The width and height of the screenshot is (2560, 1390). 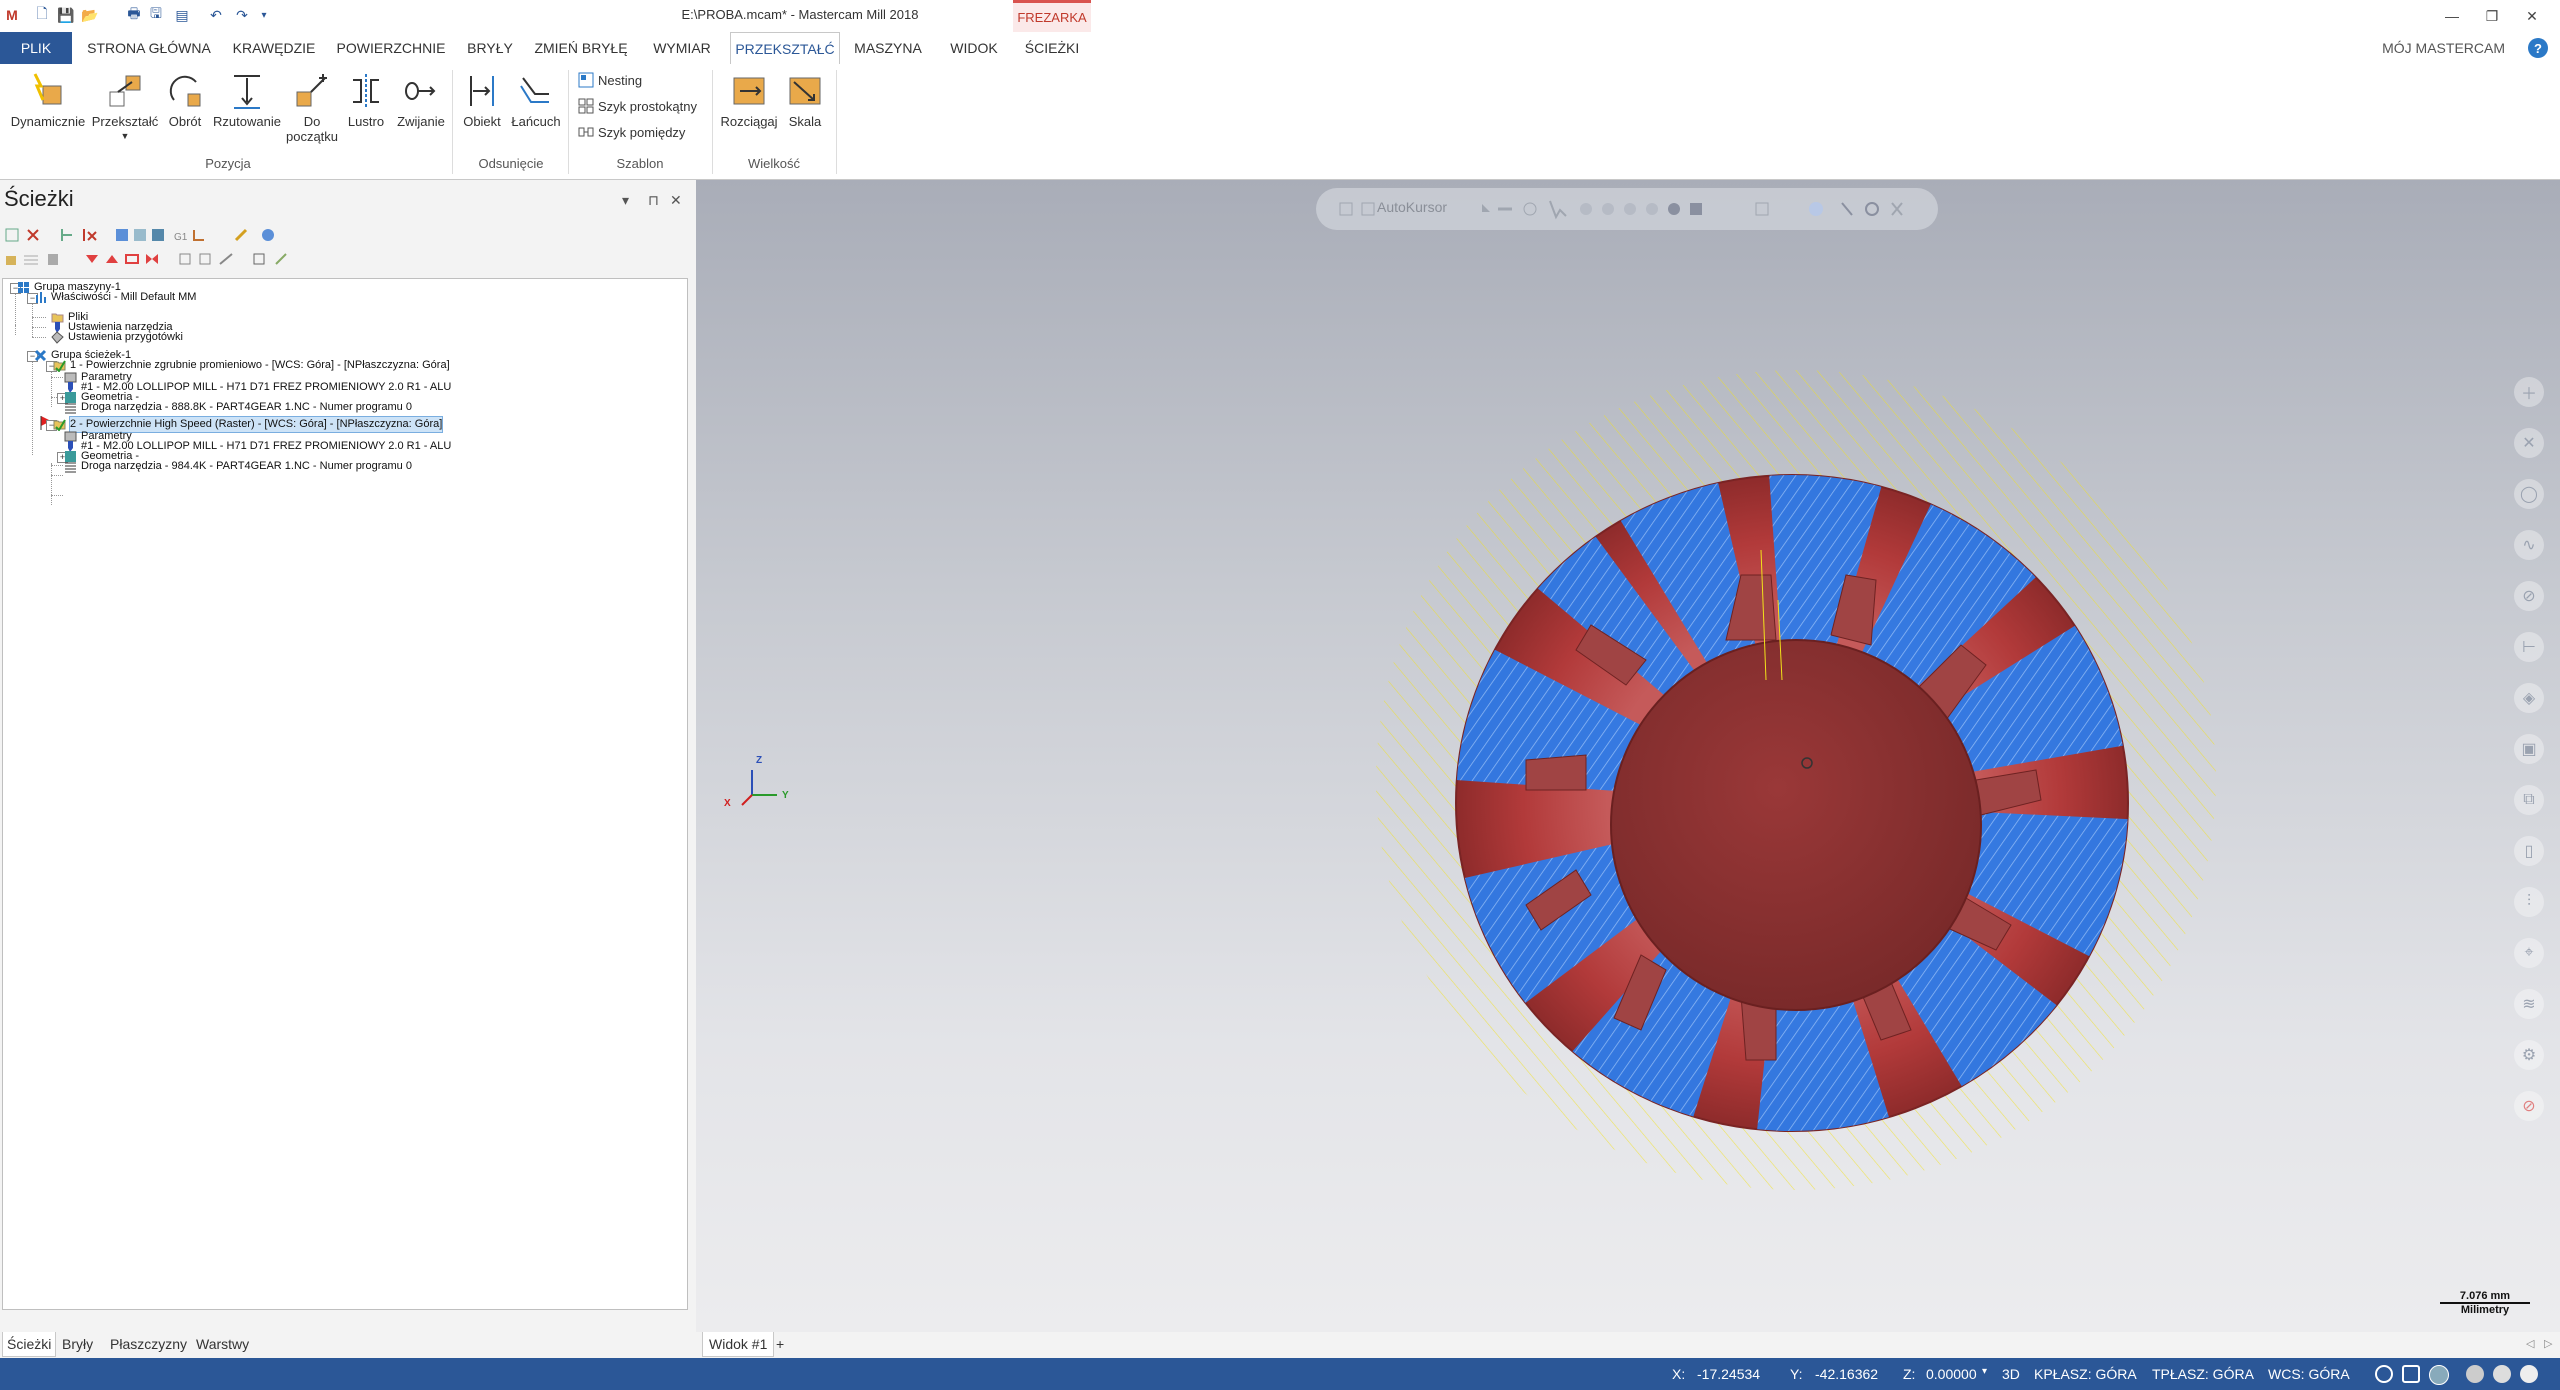 I want to click on shaded-icon, so click(x=2439, y=1375).